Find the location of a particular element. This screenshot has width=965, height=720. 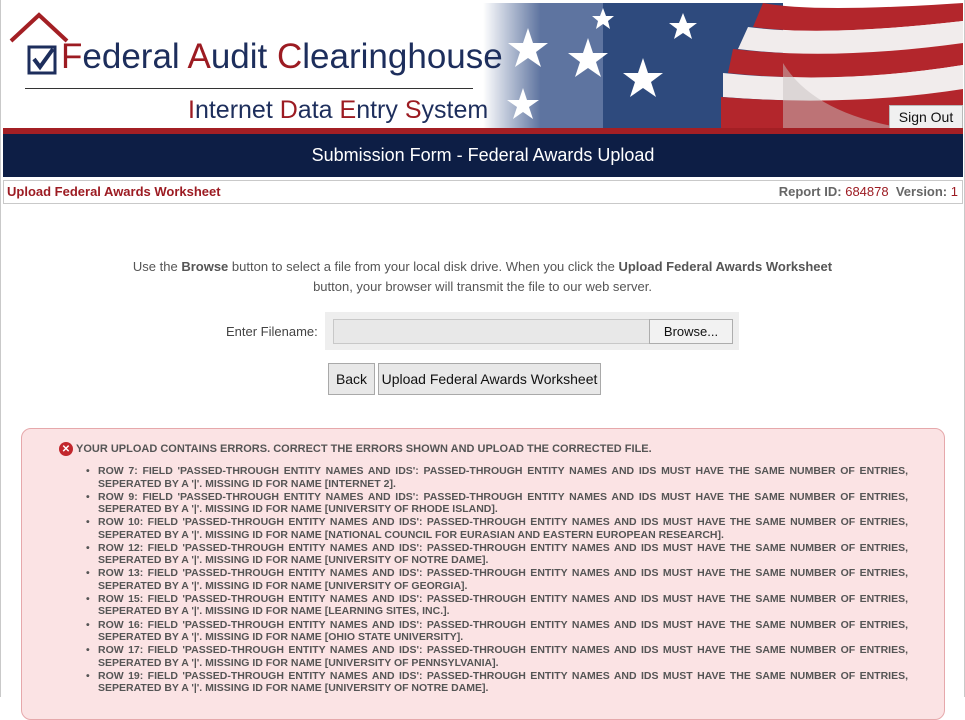

error-x-icon: ✕ is located at coordinates (66, 449).